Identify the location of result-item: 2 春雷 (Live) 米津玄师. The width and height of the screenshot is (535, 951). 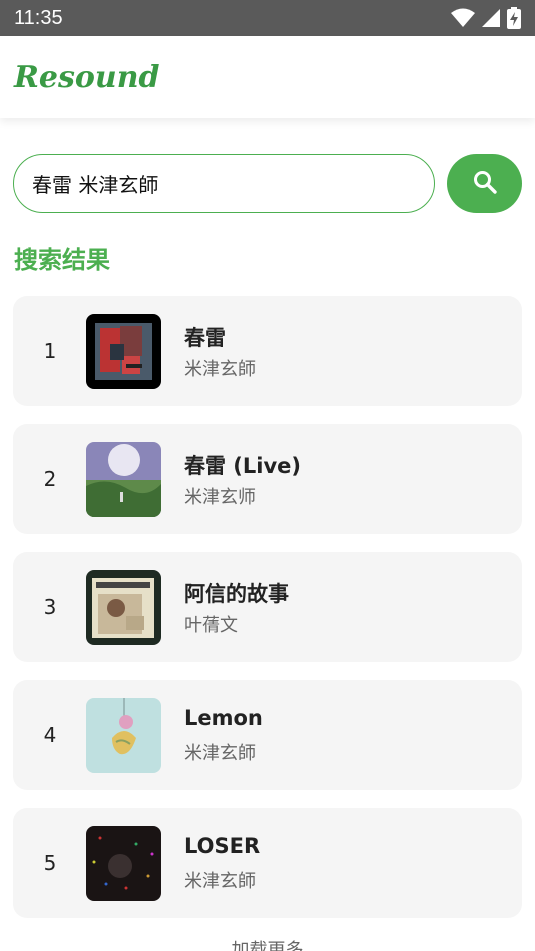
(267, 479).